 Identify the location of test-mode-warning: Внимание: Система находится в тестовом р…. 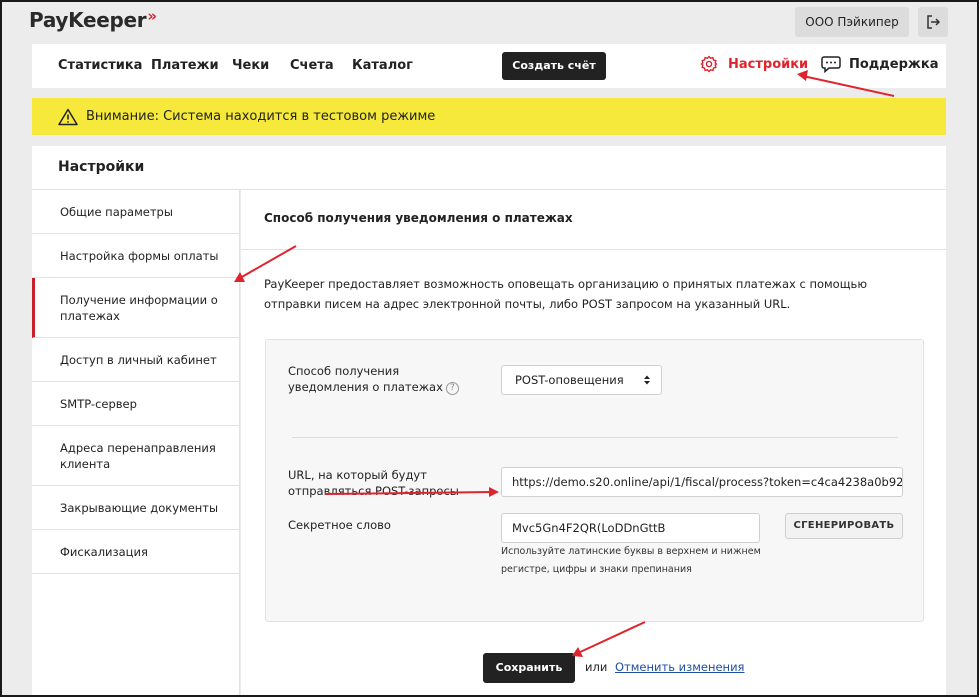
(489, 116).